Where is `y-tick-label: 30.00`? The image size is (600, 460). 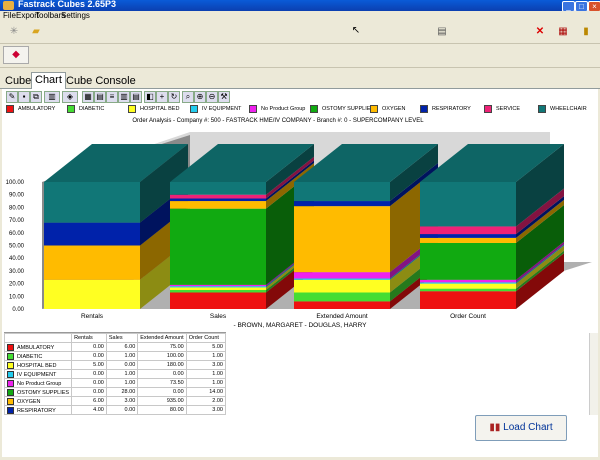
y-tick-label: 30.00 is located at coordinates (17, 272).